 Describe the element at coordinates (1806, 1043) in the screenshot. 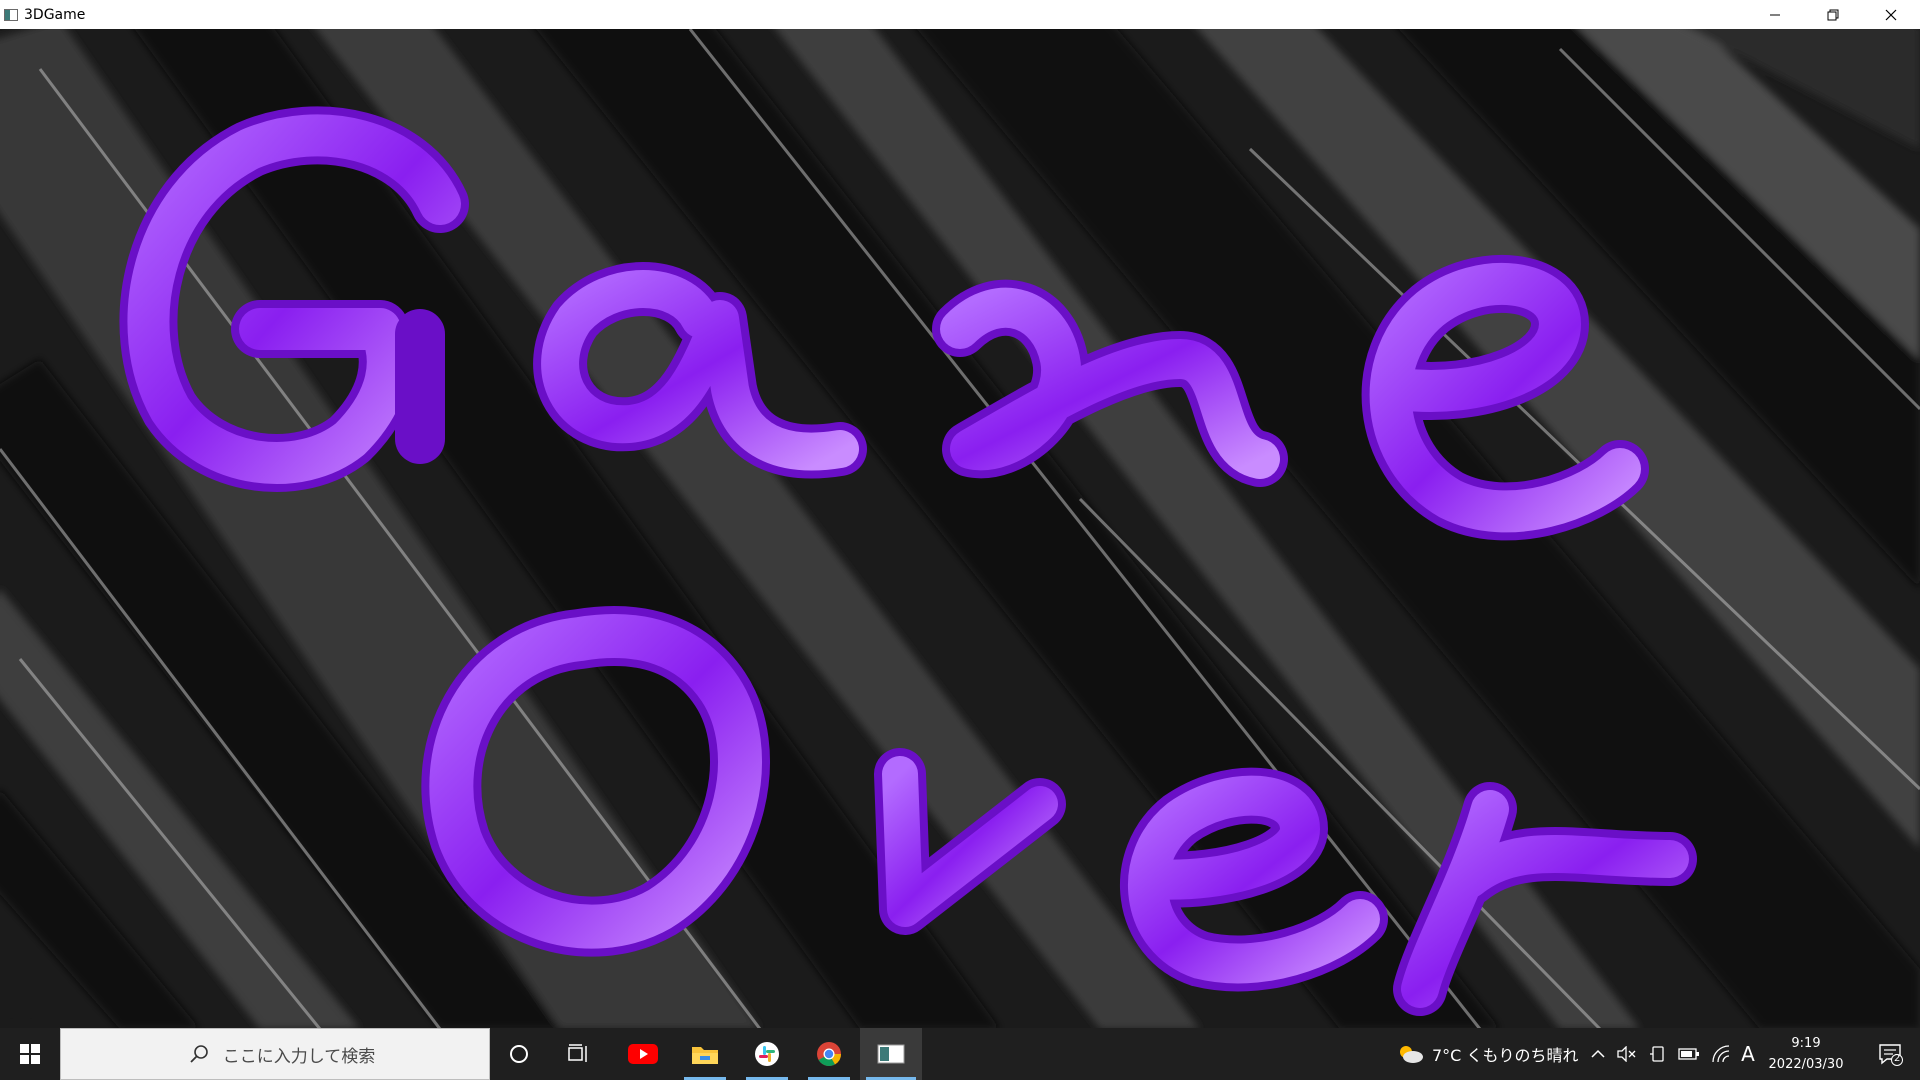

I see `clock-time: 9:19` at that location.